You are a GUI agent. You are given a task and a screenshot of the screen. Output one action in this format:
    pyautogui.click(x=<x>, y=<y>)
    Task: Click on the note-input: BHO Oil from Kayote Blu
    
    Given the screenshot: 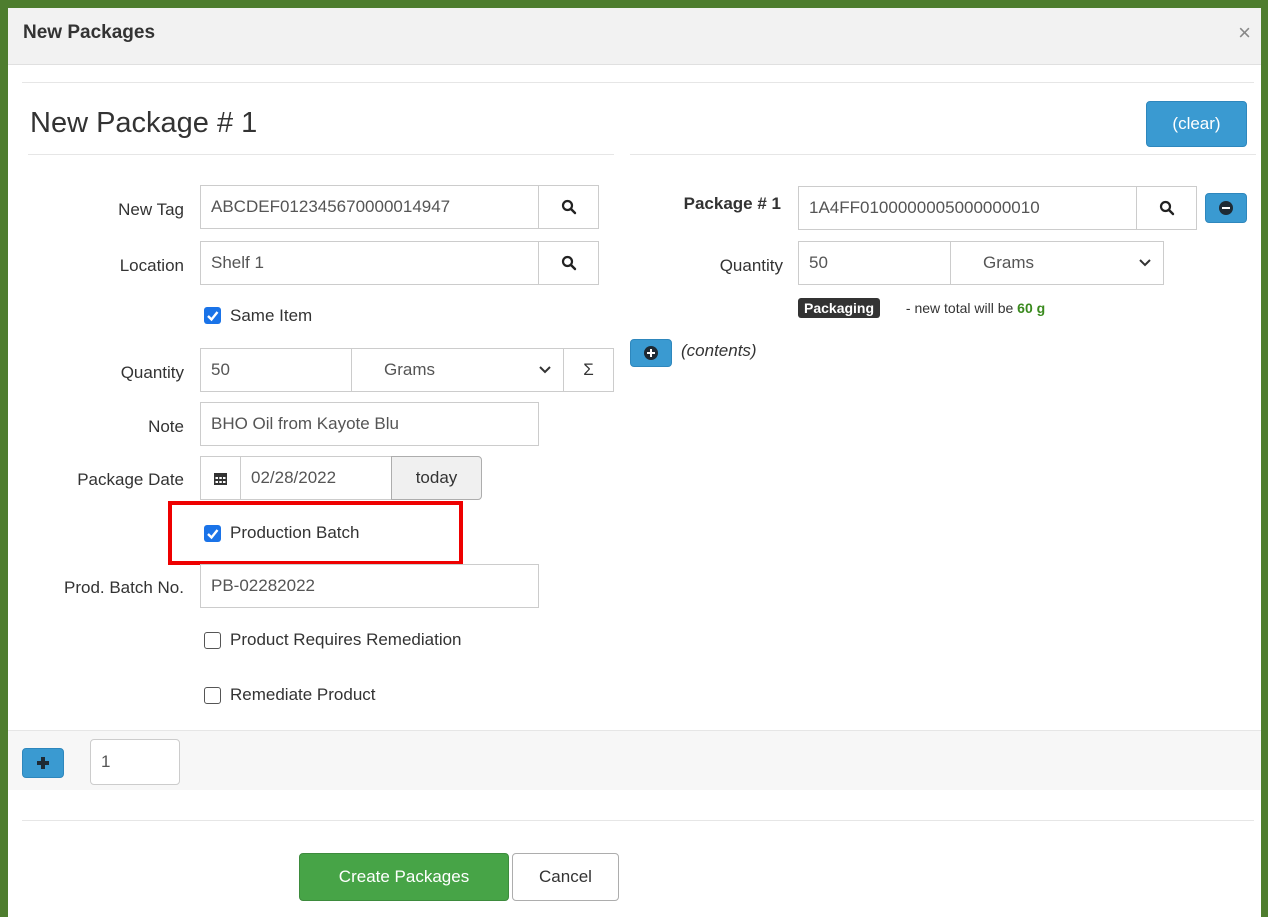 What is the action you would take?
    pyautogui.click(x=369, y=424)
    